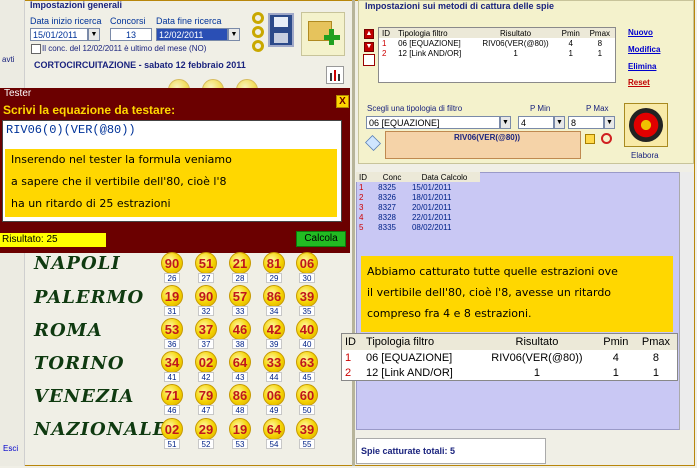 The height and width of the screenshot is (468, 697). I want to click on cell-date: 18/01/2011, so click(431, 197).